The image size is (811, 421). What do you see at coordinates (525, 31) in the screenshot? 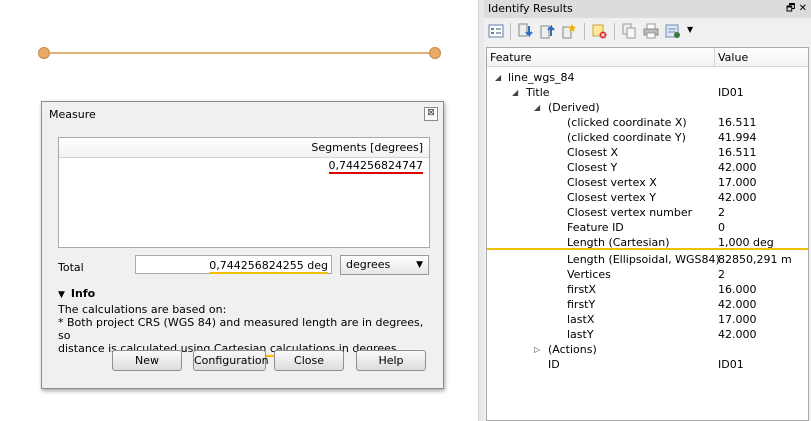
I see `expand-all-icon` at bounding box center [525, 31].